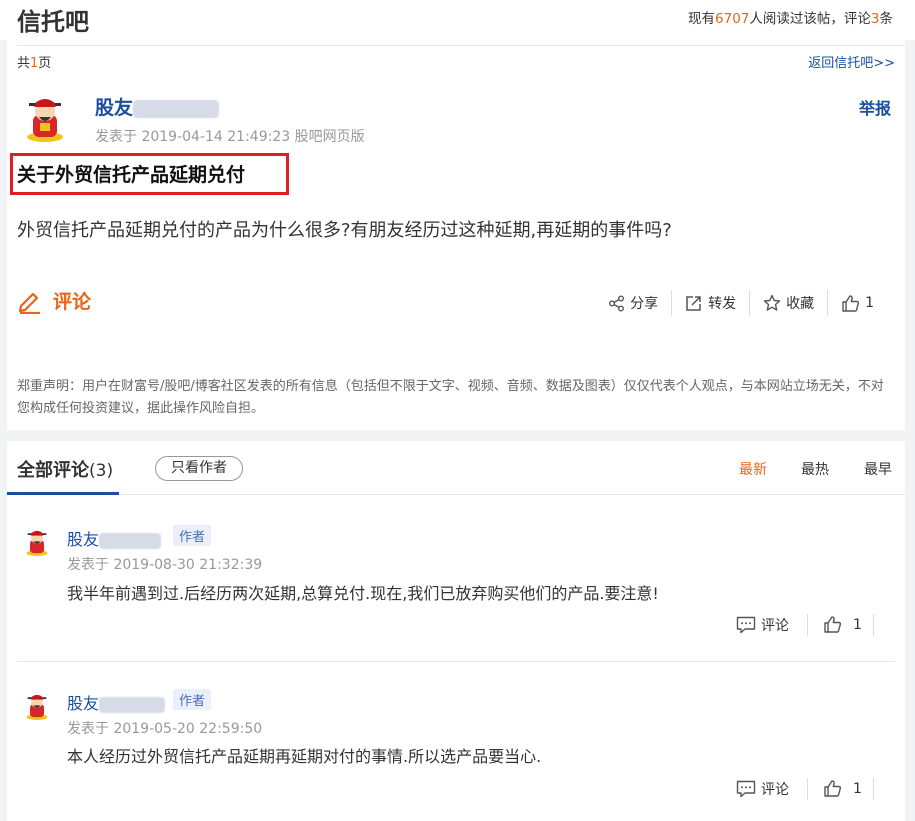  I want to click on post-author-name: 股友, so click(157, 106).